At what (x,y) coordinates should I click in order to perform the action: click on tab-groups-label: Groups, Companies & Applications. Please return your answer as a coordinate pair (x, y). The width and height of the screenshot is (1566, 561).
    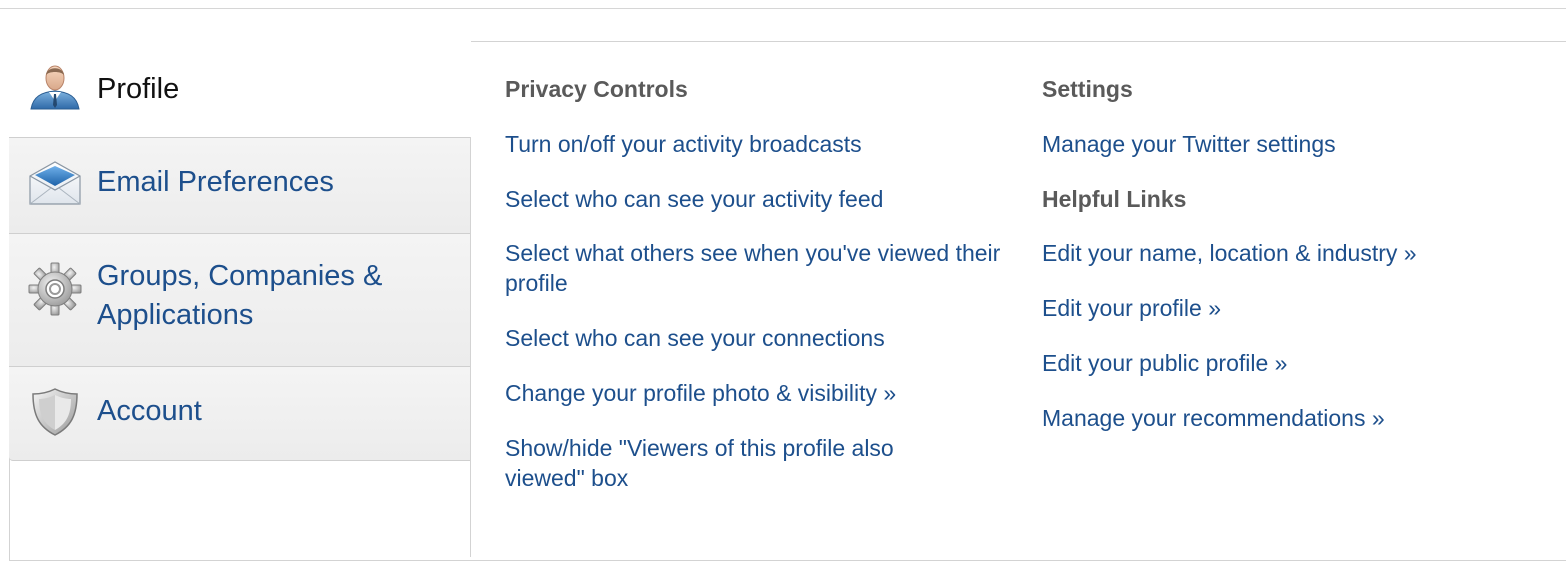
    Looking at the image, I should click on (240, 295).